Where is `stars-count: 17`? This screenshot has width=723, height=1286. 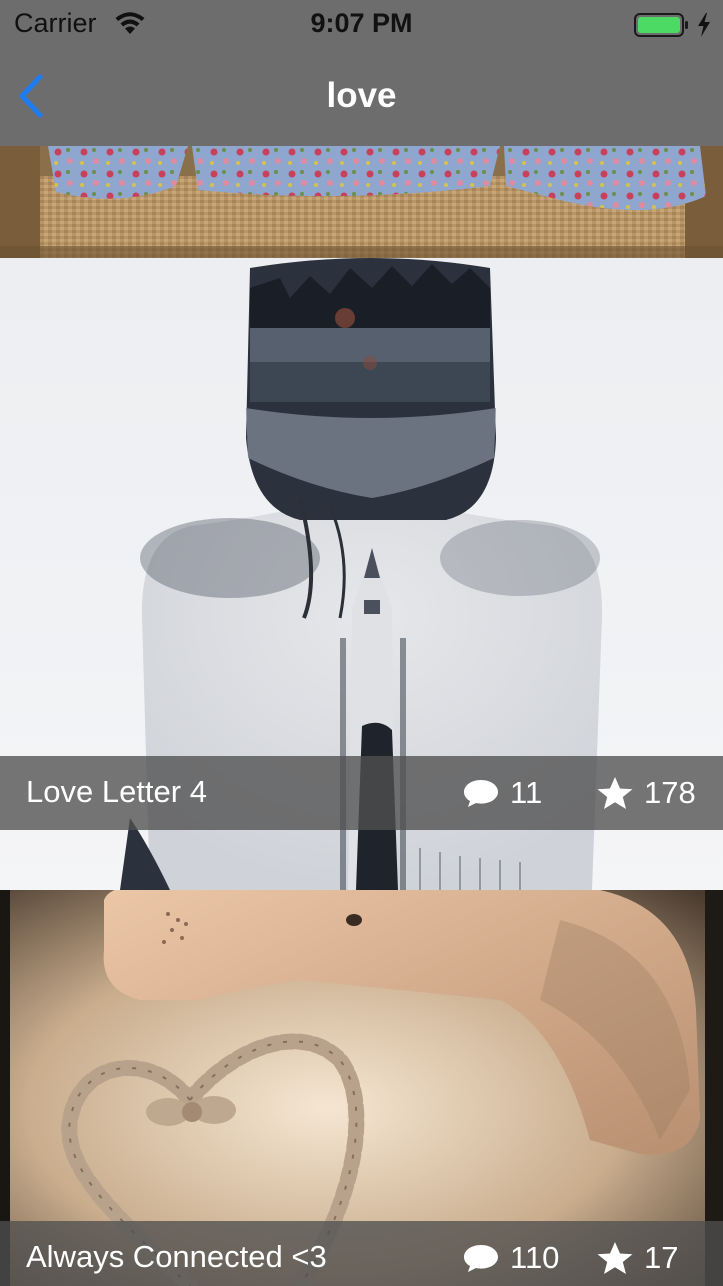
stars-count: 17 is located at coordinates (637, 1253).